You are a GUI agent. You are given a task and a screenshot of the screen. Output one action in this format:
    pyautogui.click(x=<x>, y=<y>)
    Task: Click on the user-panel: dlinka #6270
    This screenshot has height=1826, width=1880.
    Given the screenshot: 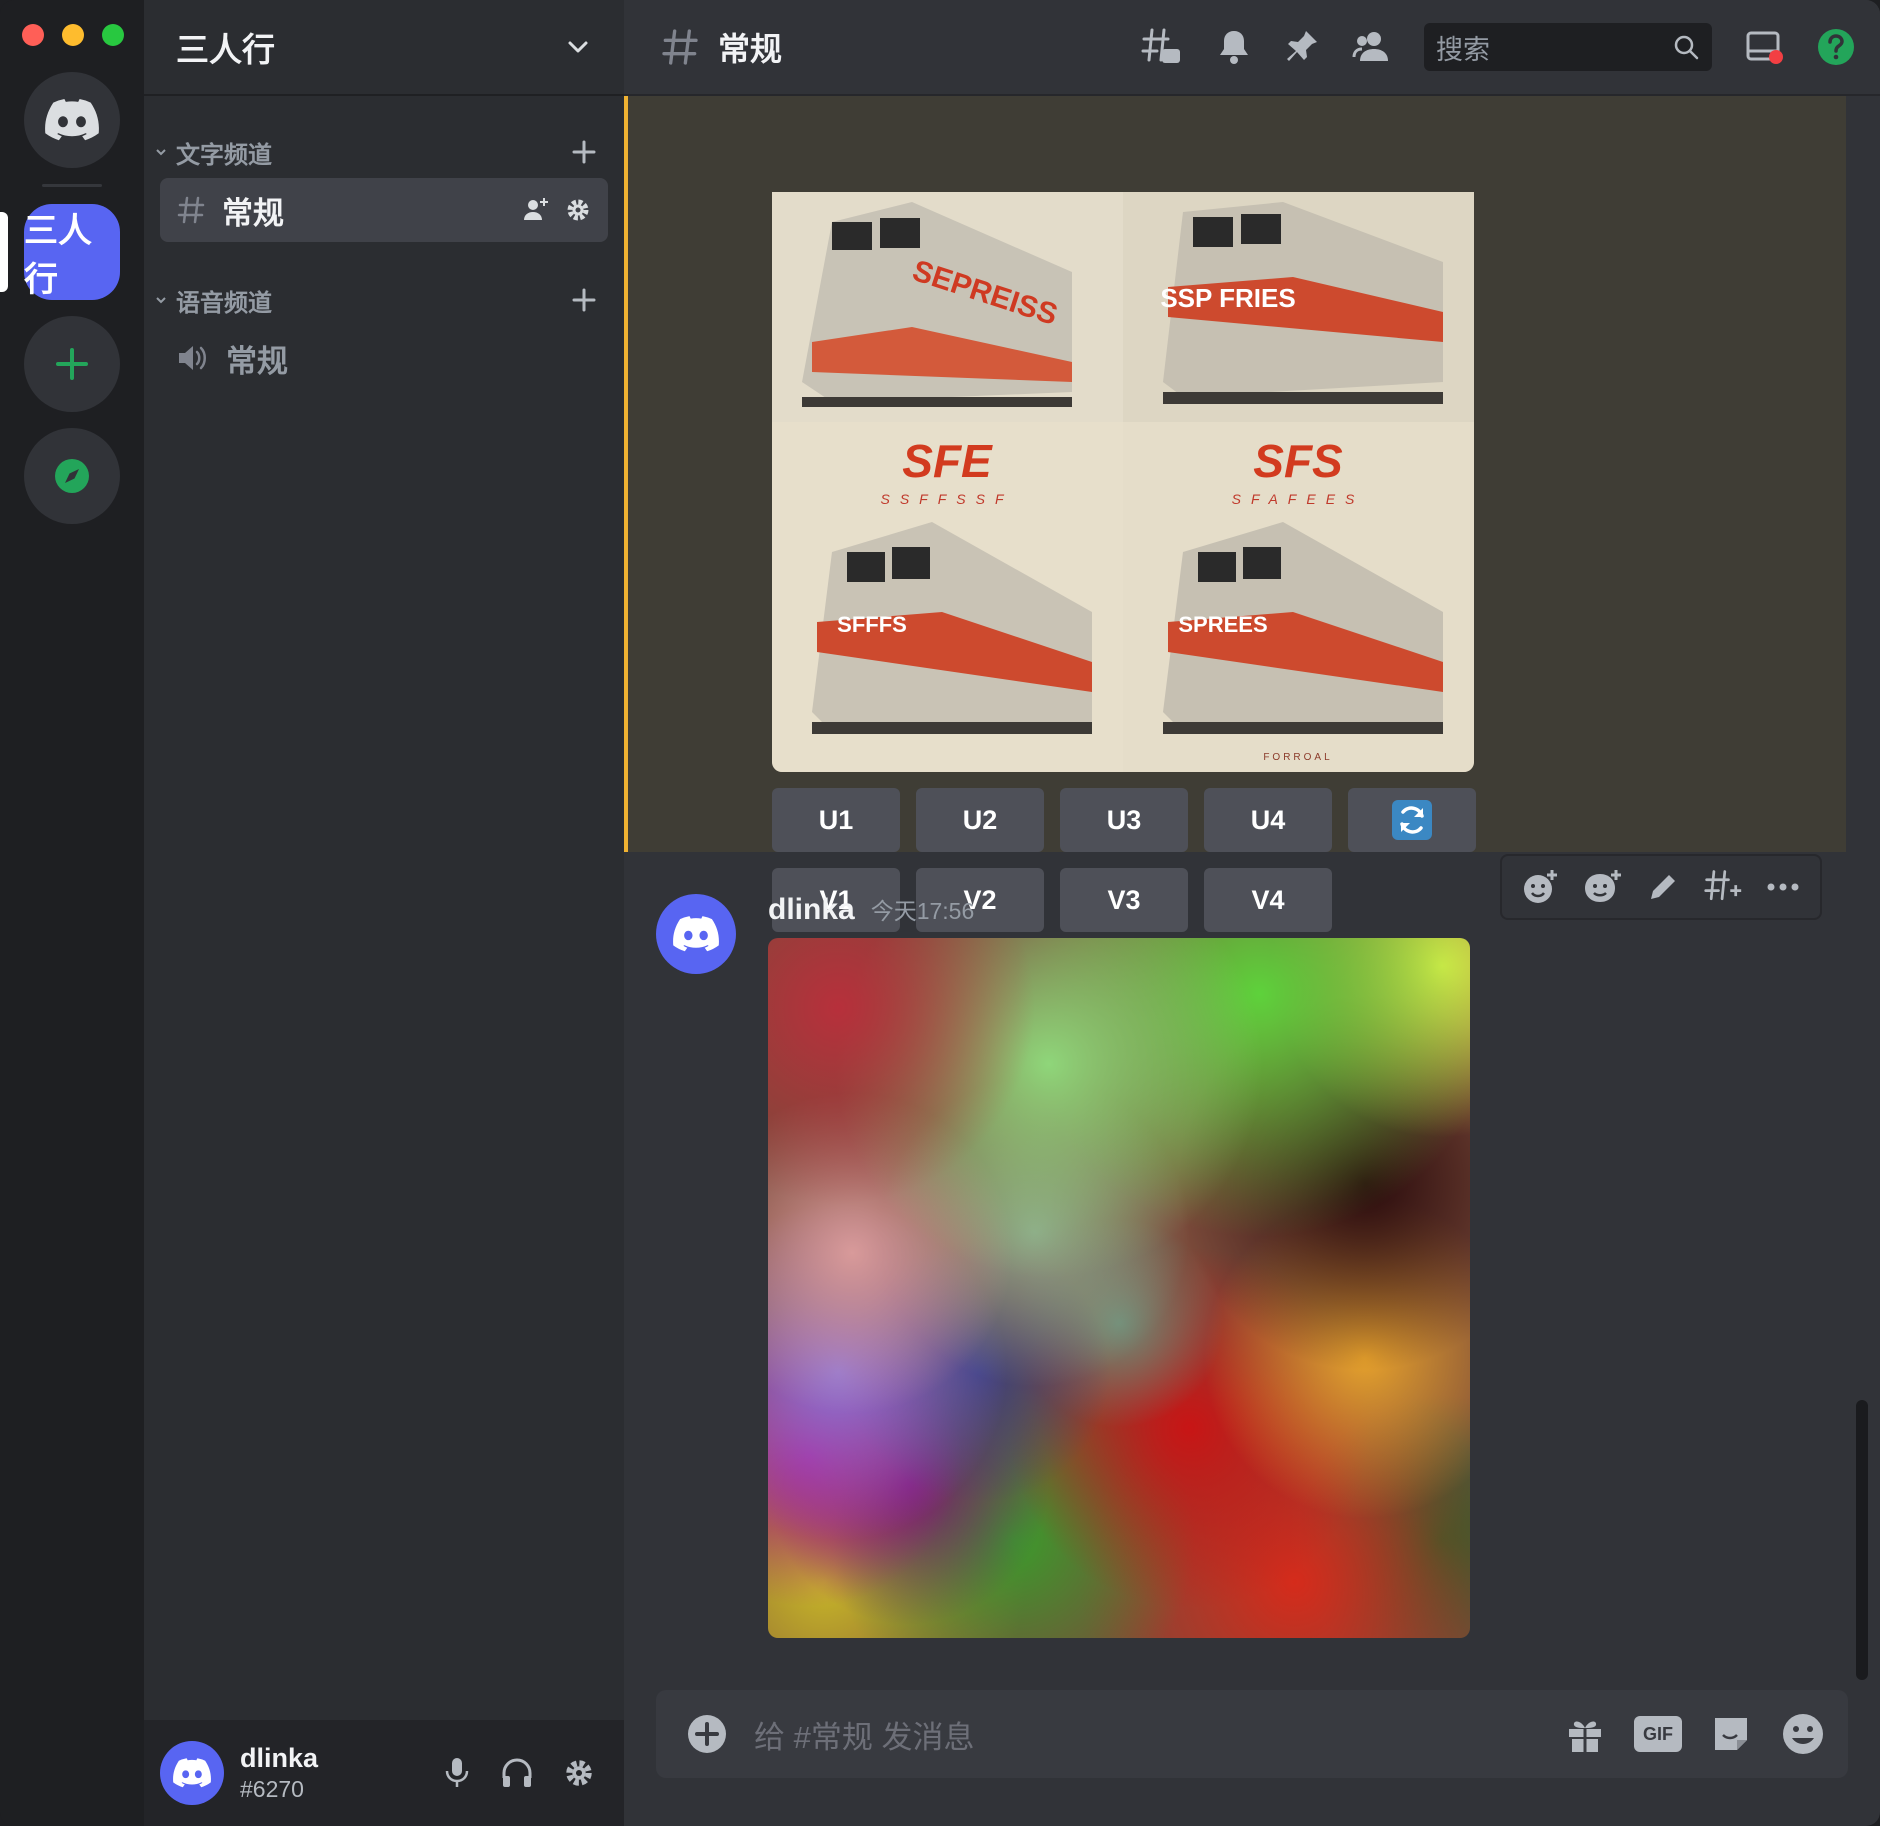 What is the action you would take?
    pyautogui.click(x=384, y=1773)
    